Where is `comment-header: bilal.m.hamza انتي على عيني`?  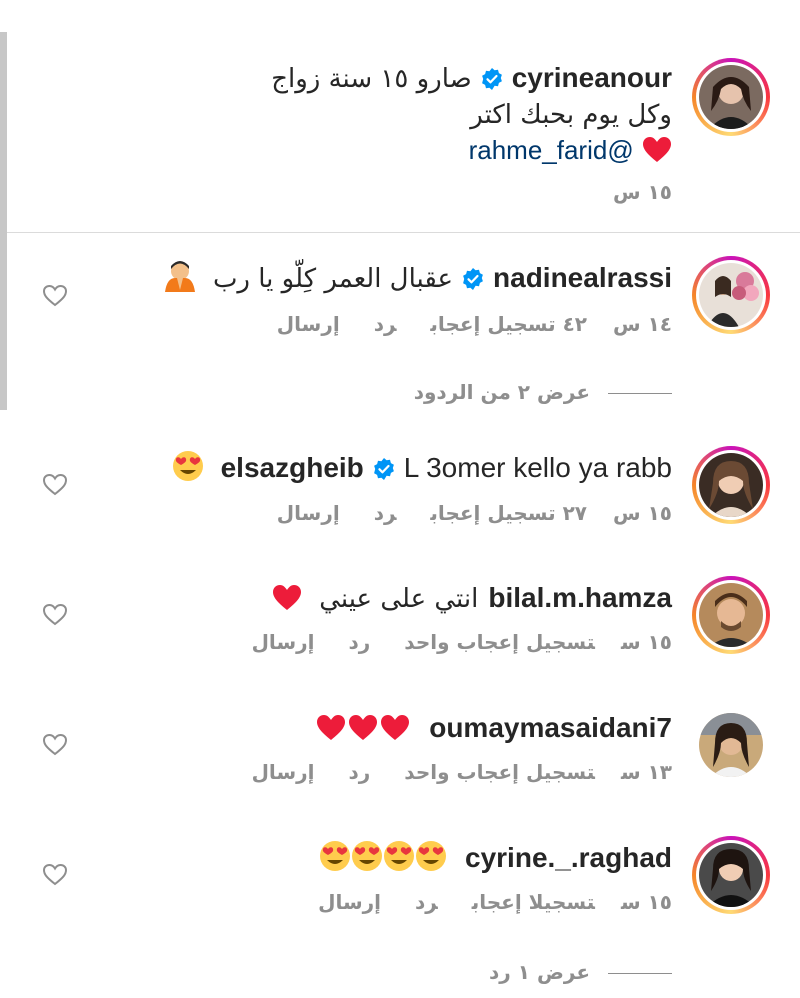 comment-header: bilal.m.hamza انتي على عيني is located at coordinates (471, 601).